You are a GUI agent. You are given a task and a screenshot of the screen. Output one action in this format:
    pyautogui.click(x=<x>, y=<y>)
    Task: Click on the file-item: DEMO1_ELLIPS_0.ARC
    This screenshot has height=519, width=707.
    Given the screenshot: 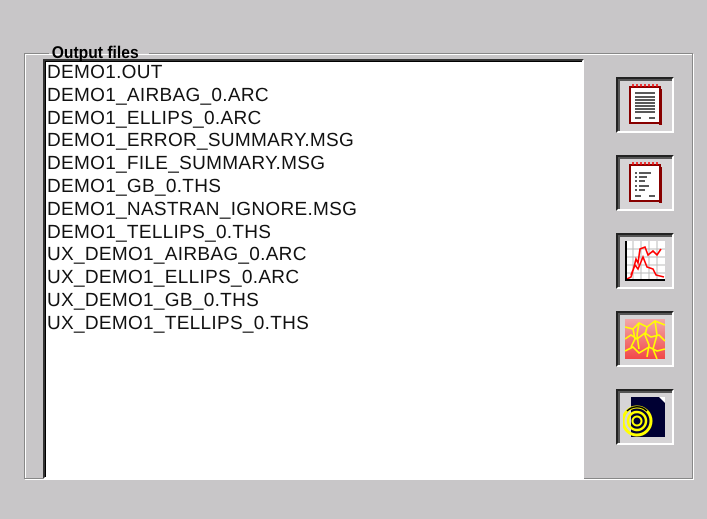 What is the action you would take?
    pyautogui.click(x=154, y=119)
    